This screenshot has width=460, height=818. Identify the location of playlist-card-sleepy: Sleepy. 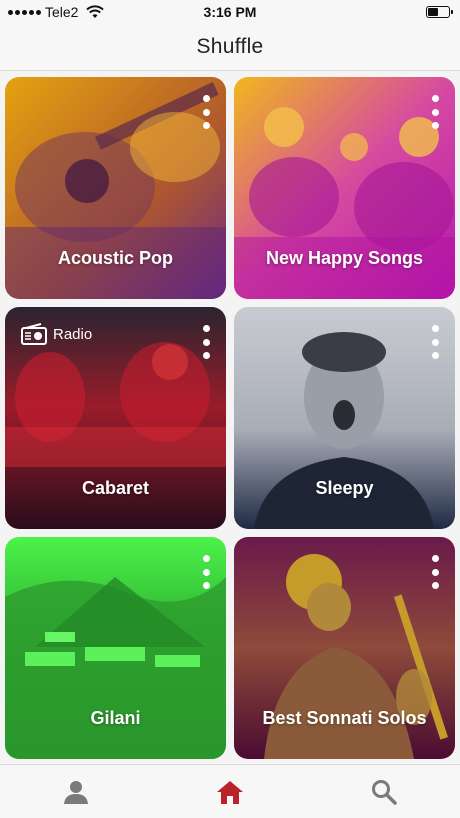
(344, 418).